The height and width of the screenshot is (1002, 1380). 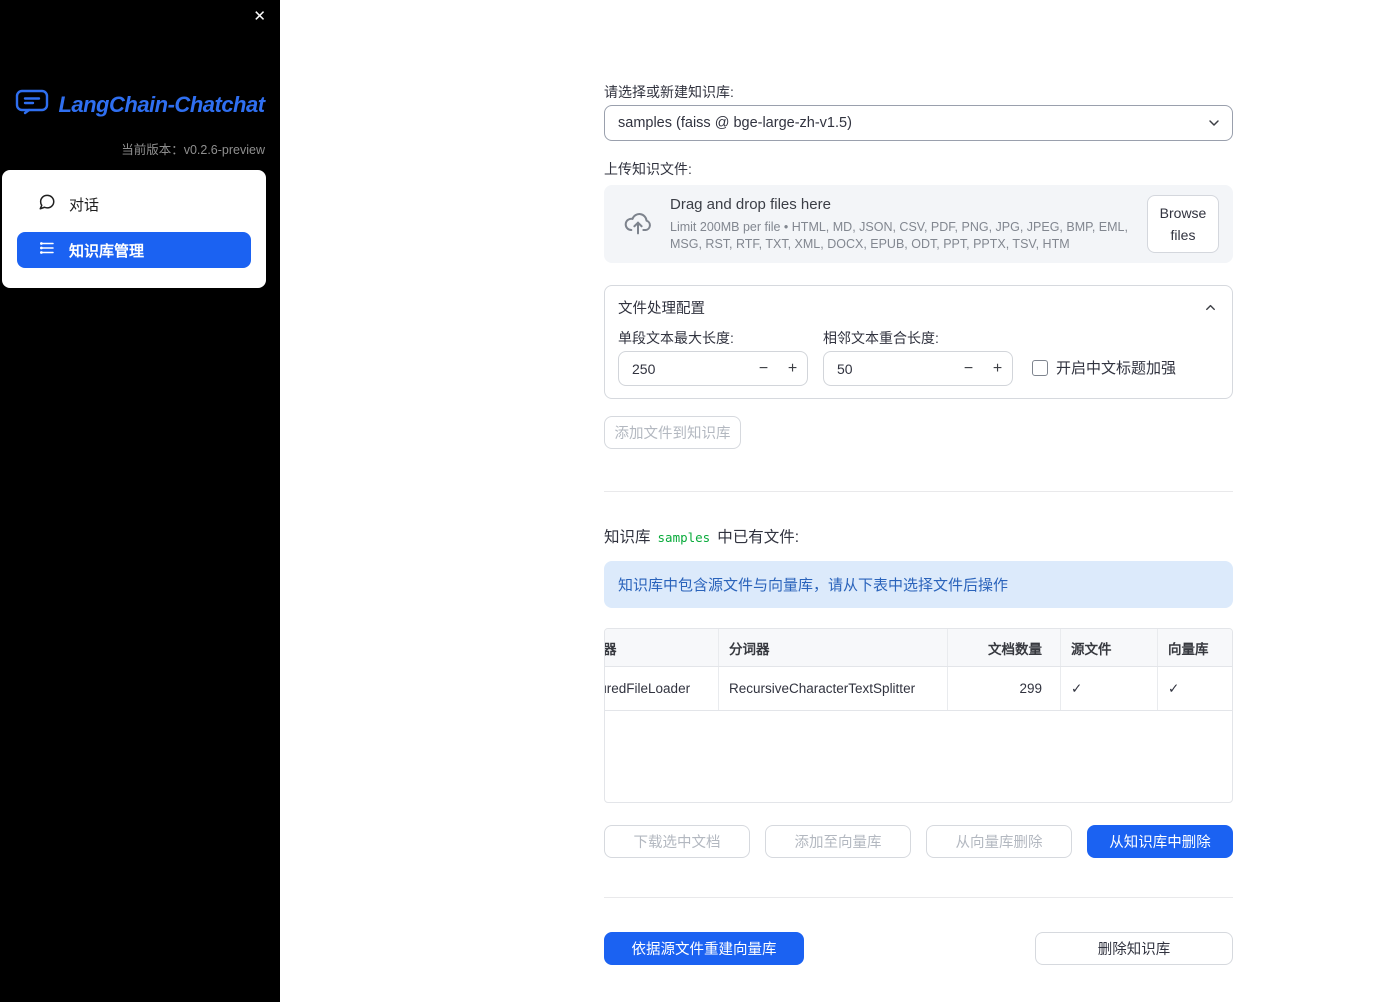 What do you see at coordinates (134, 229) in the screenshot?
I see `sidebar-menu: 对话 知识库管理` at bounding box center [134, 229].